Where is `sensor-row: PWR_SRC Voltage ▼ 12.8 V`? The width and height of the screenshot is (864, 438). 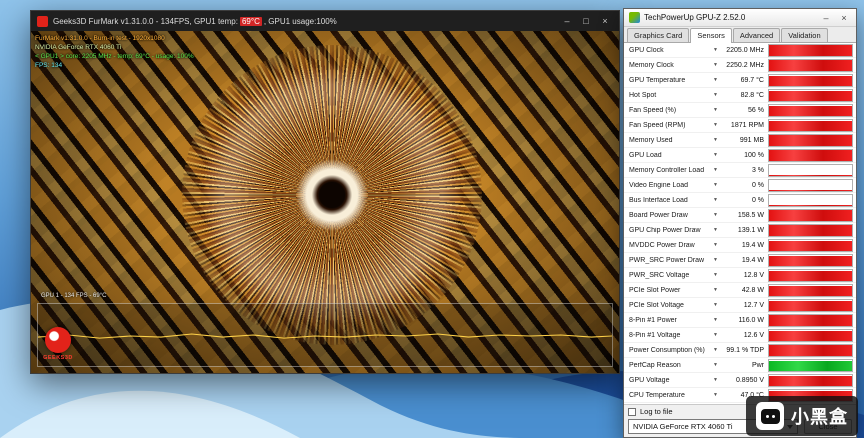
sensor-row: PWR_SRC Voltage ▼ 12.8 V is located at coordinates (740, 275).